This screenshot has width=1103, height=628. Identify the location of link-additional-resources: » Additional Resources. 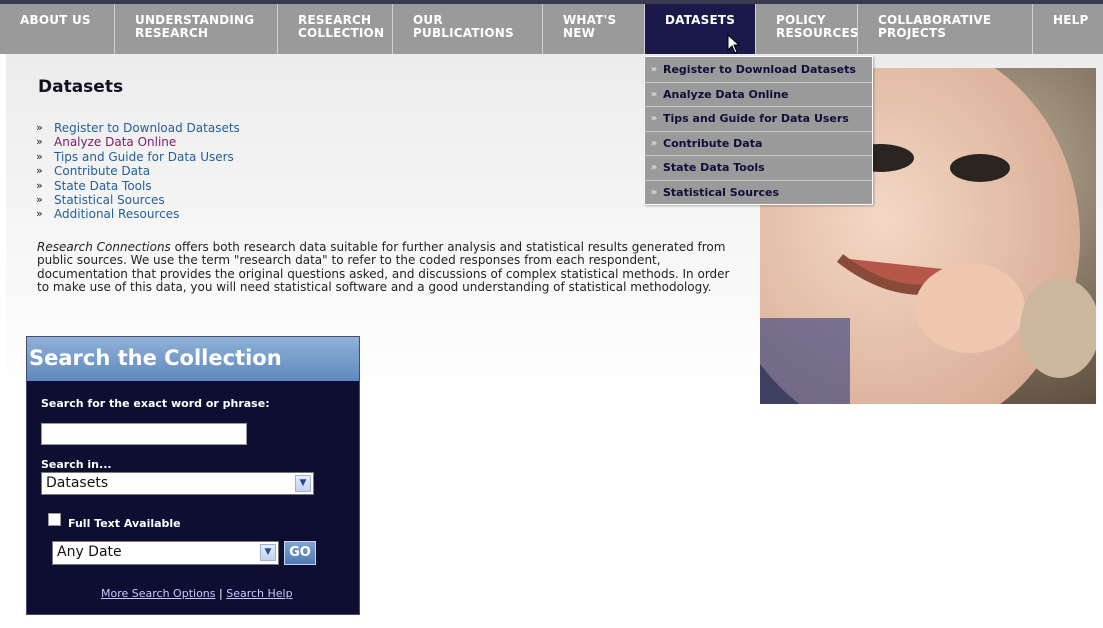
(138, 214).